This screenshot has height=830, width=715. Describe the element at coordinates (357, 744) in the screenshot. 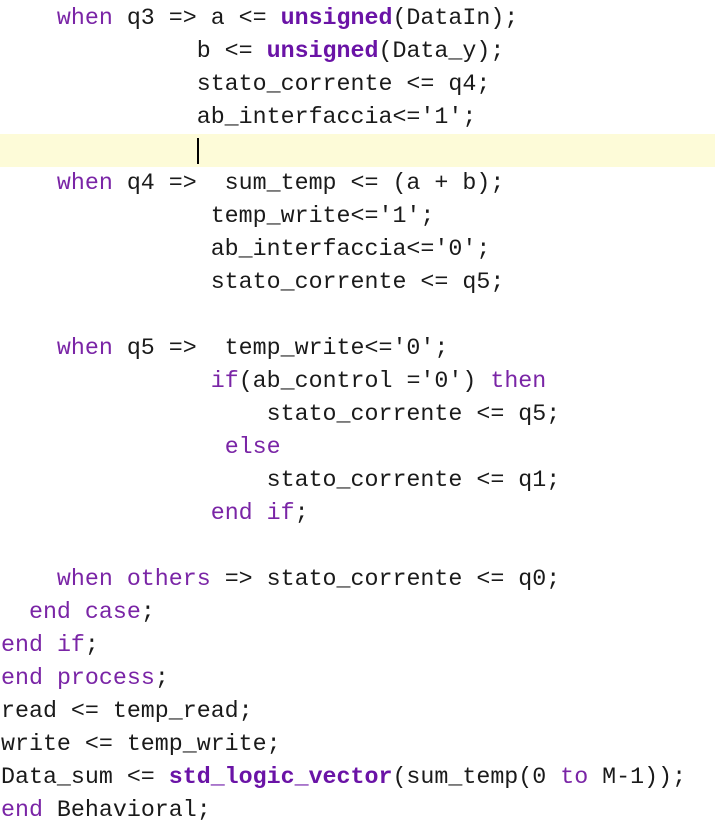

I see `code-line: write <= temp_write;` at that location.